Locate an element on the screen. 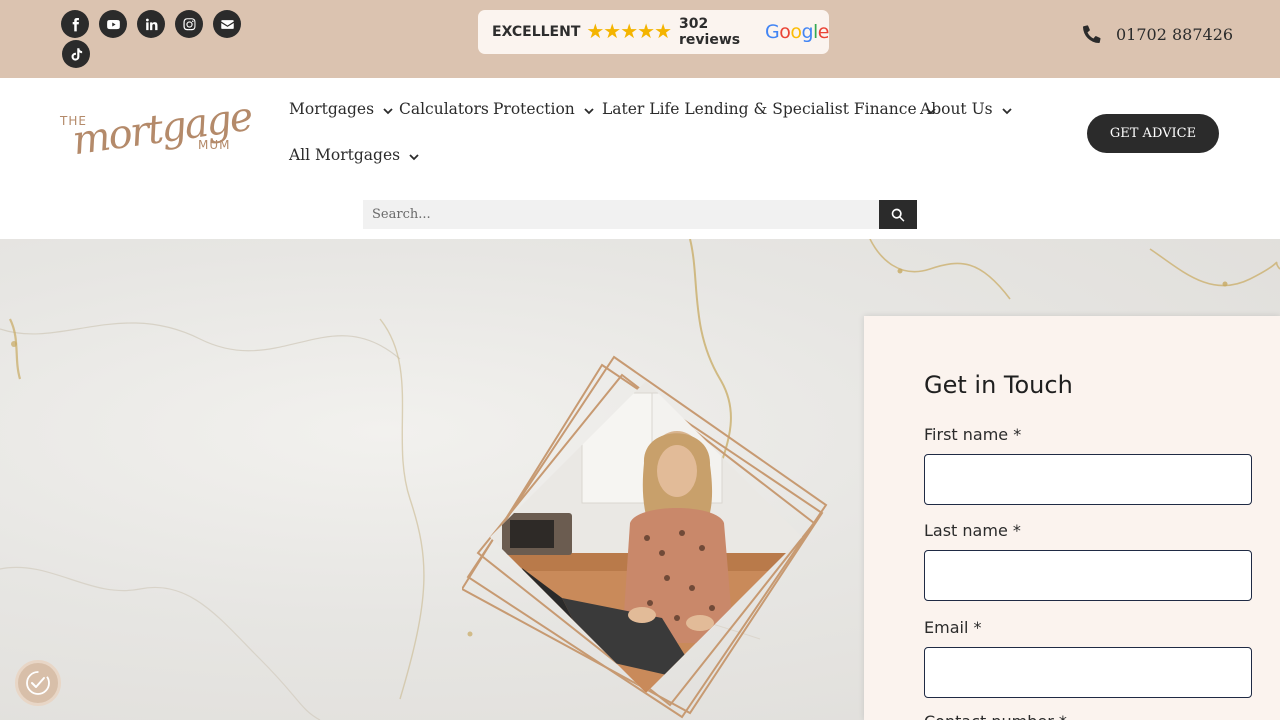 The width and height of the screenshot is (1280, 720). nav-item-all-mortgages: All Mortgages is located at coordinates (354, 155).